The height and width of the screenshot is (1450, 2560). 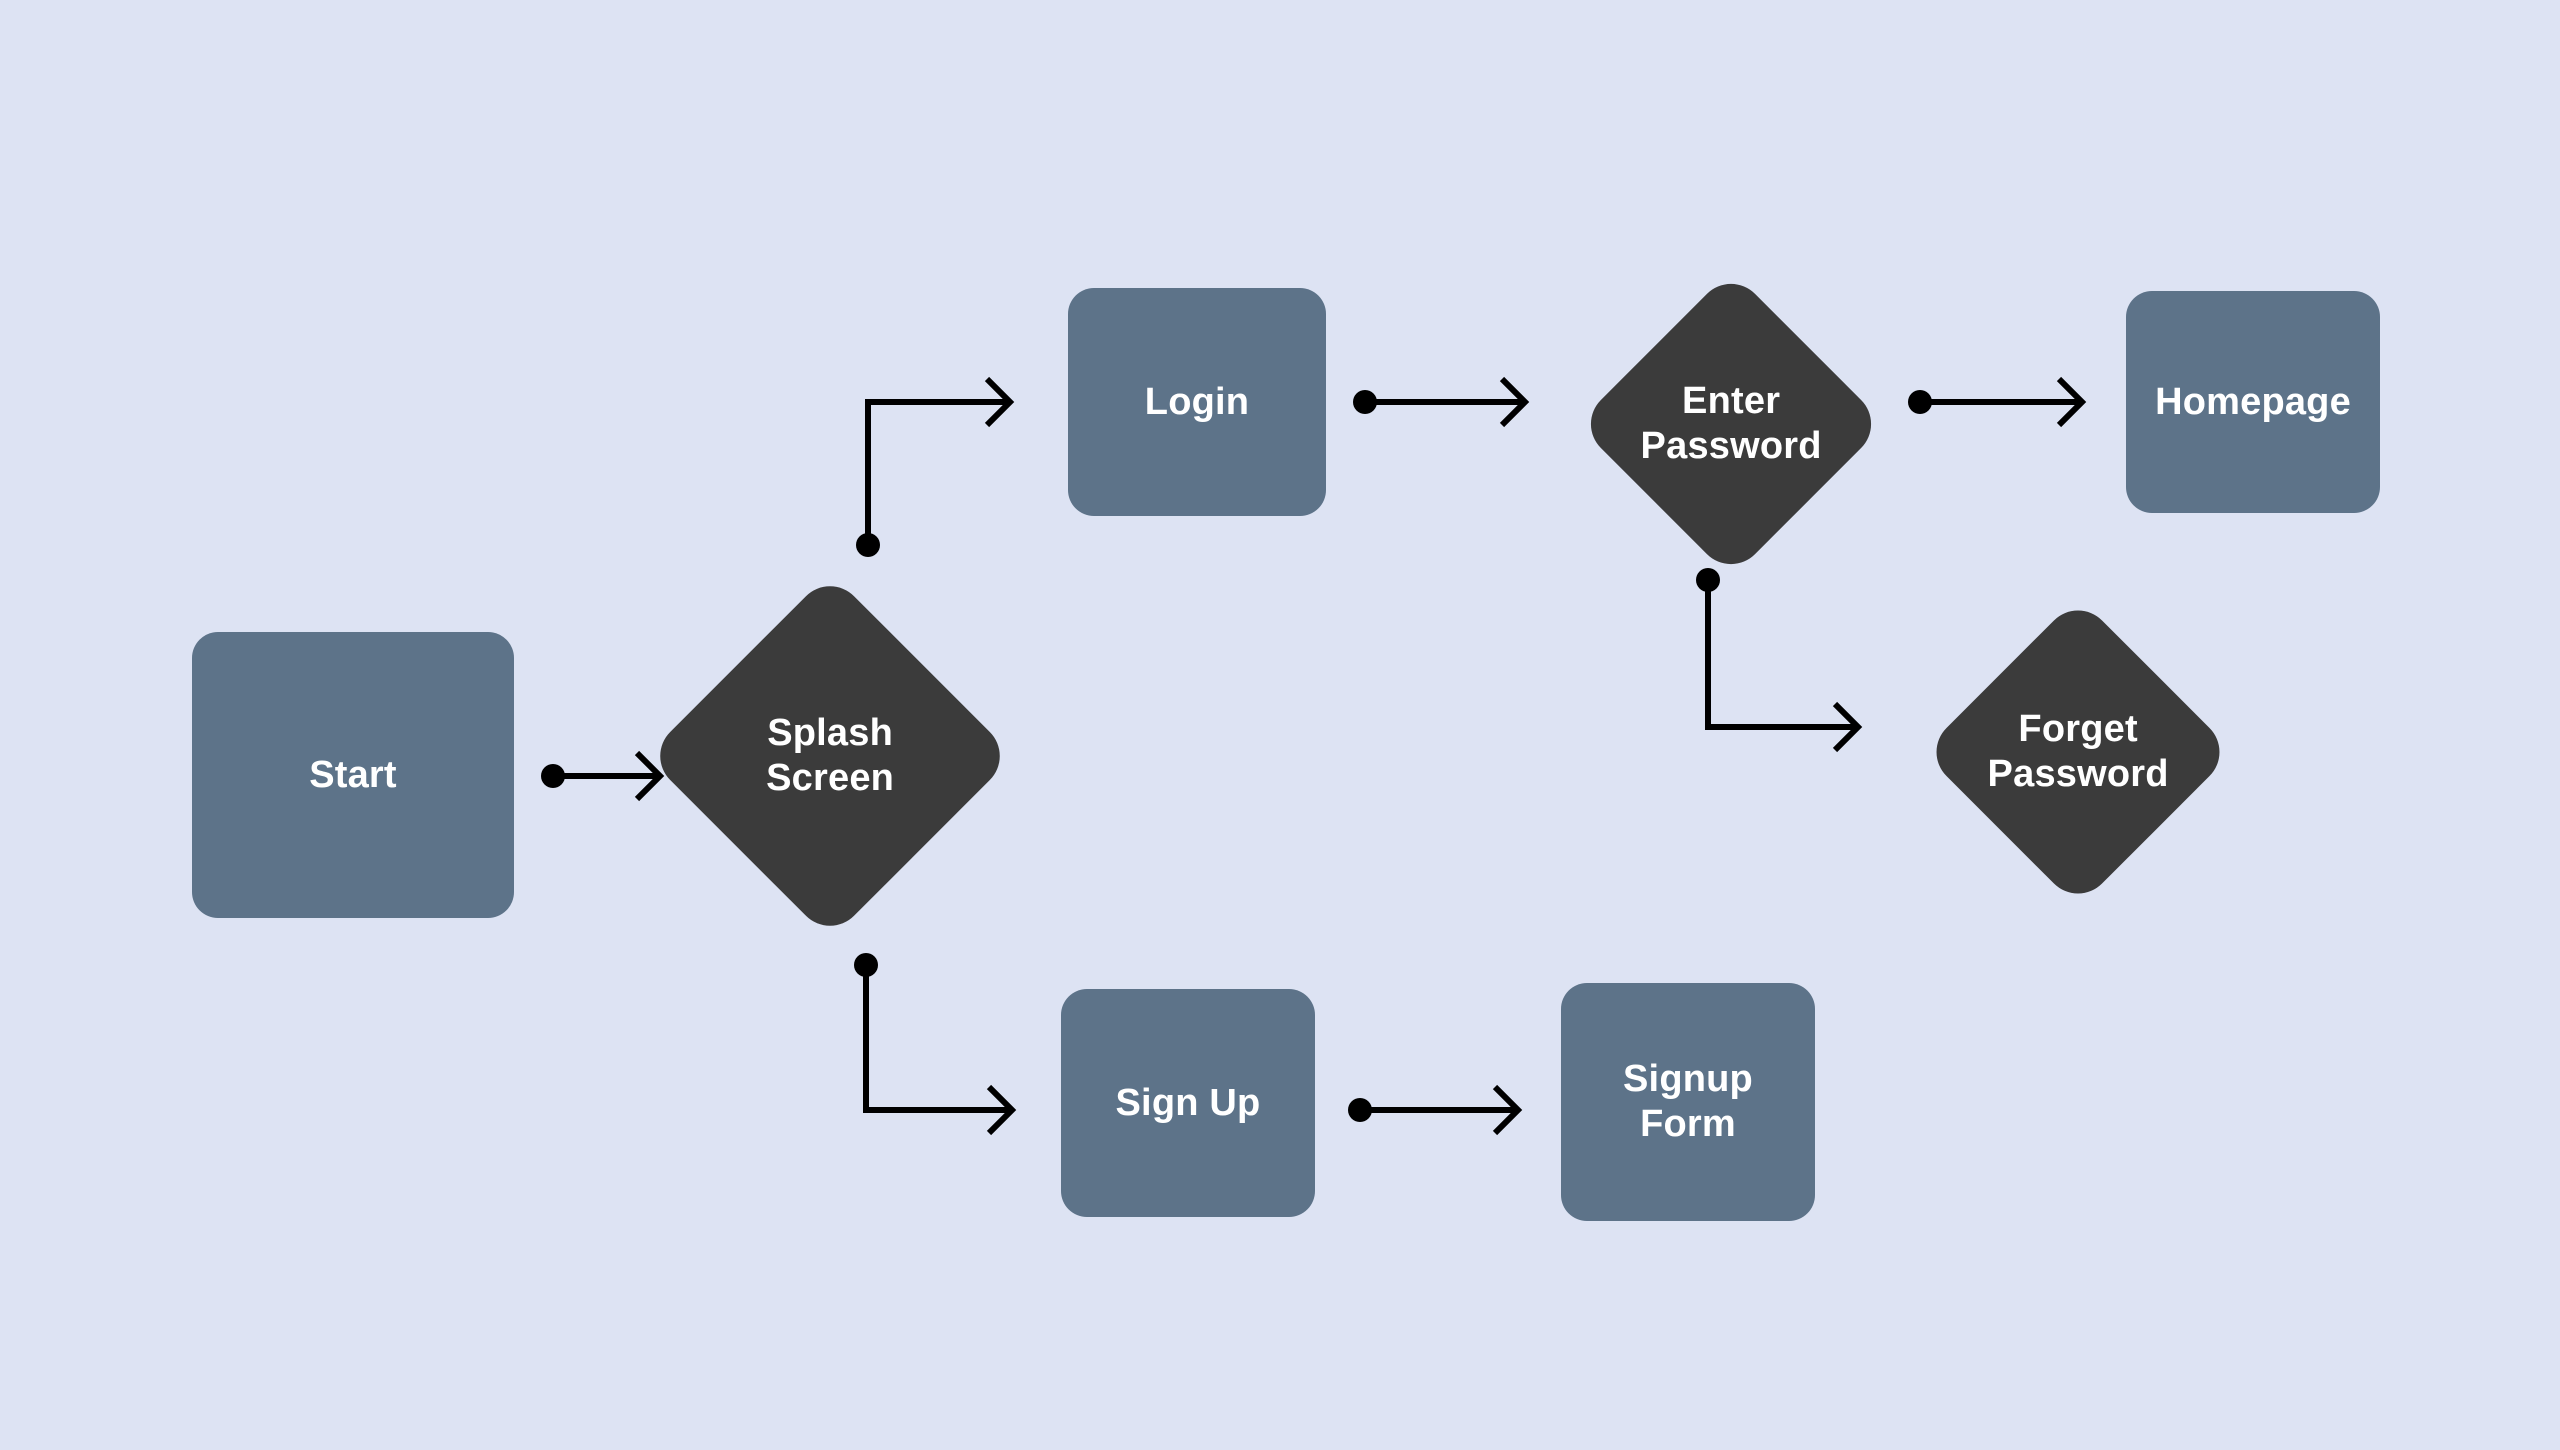 I want to click on node-login-label: Login, so click(x=1197, y=401).